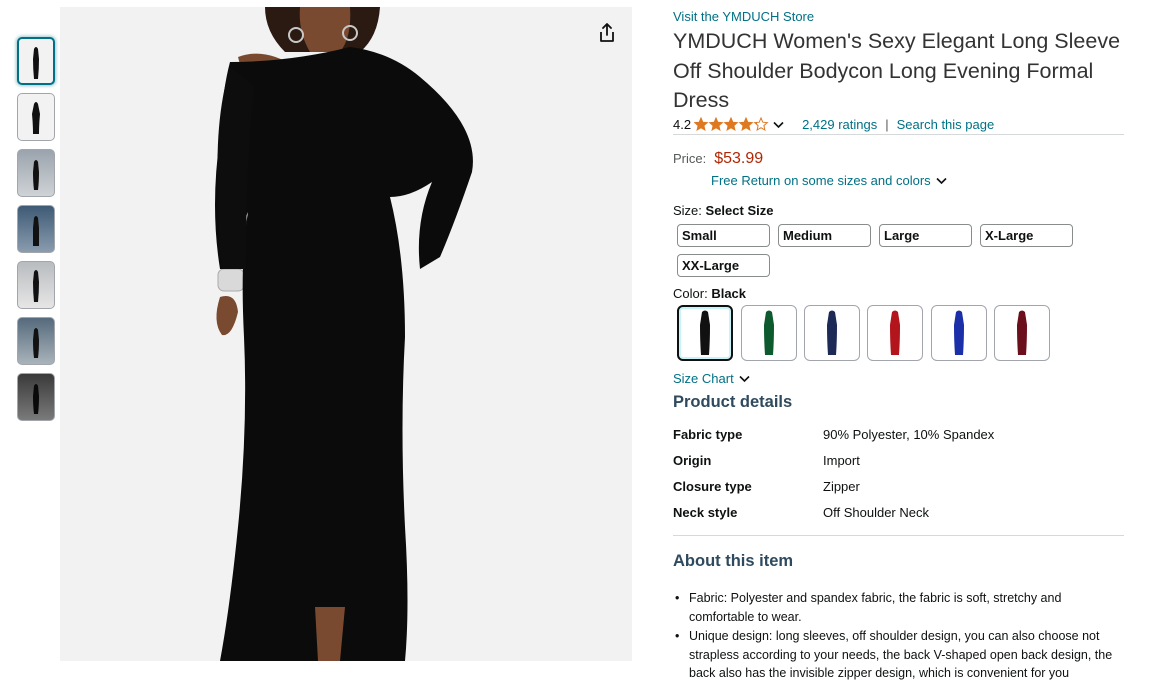 The width and height of the screenshot is (1150, 683). What do you see at coordinates (841, 486) in the screenshot?
I see `spec-value: Zipper` at bounding box center [841, 486].